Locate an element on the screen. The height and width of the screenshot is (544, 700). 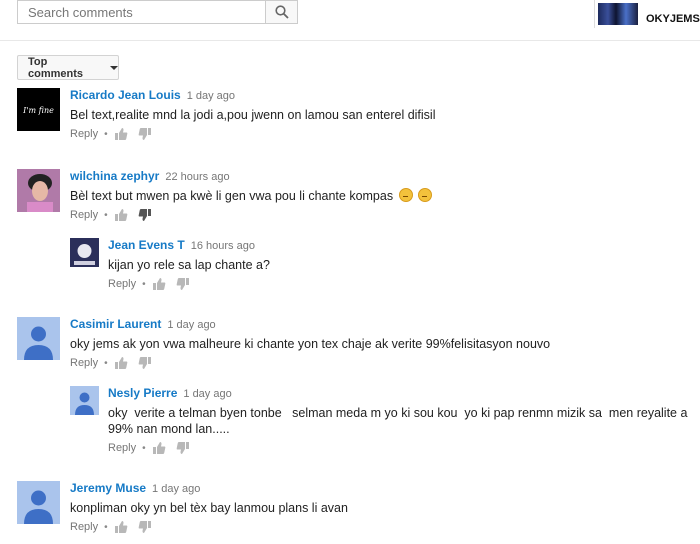
search-icon is located at coordinates (281, 12).